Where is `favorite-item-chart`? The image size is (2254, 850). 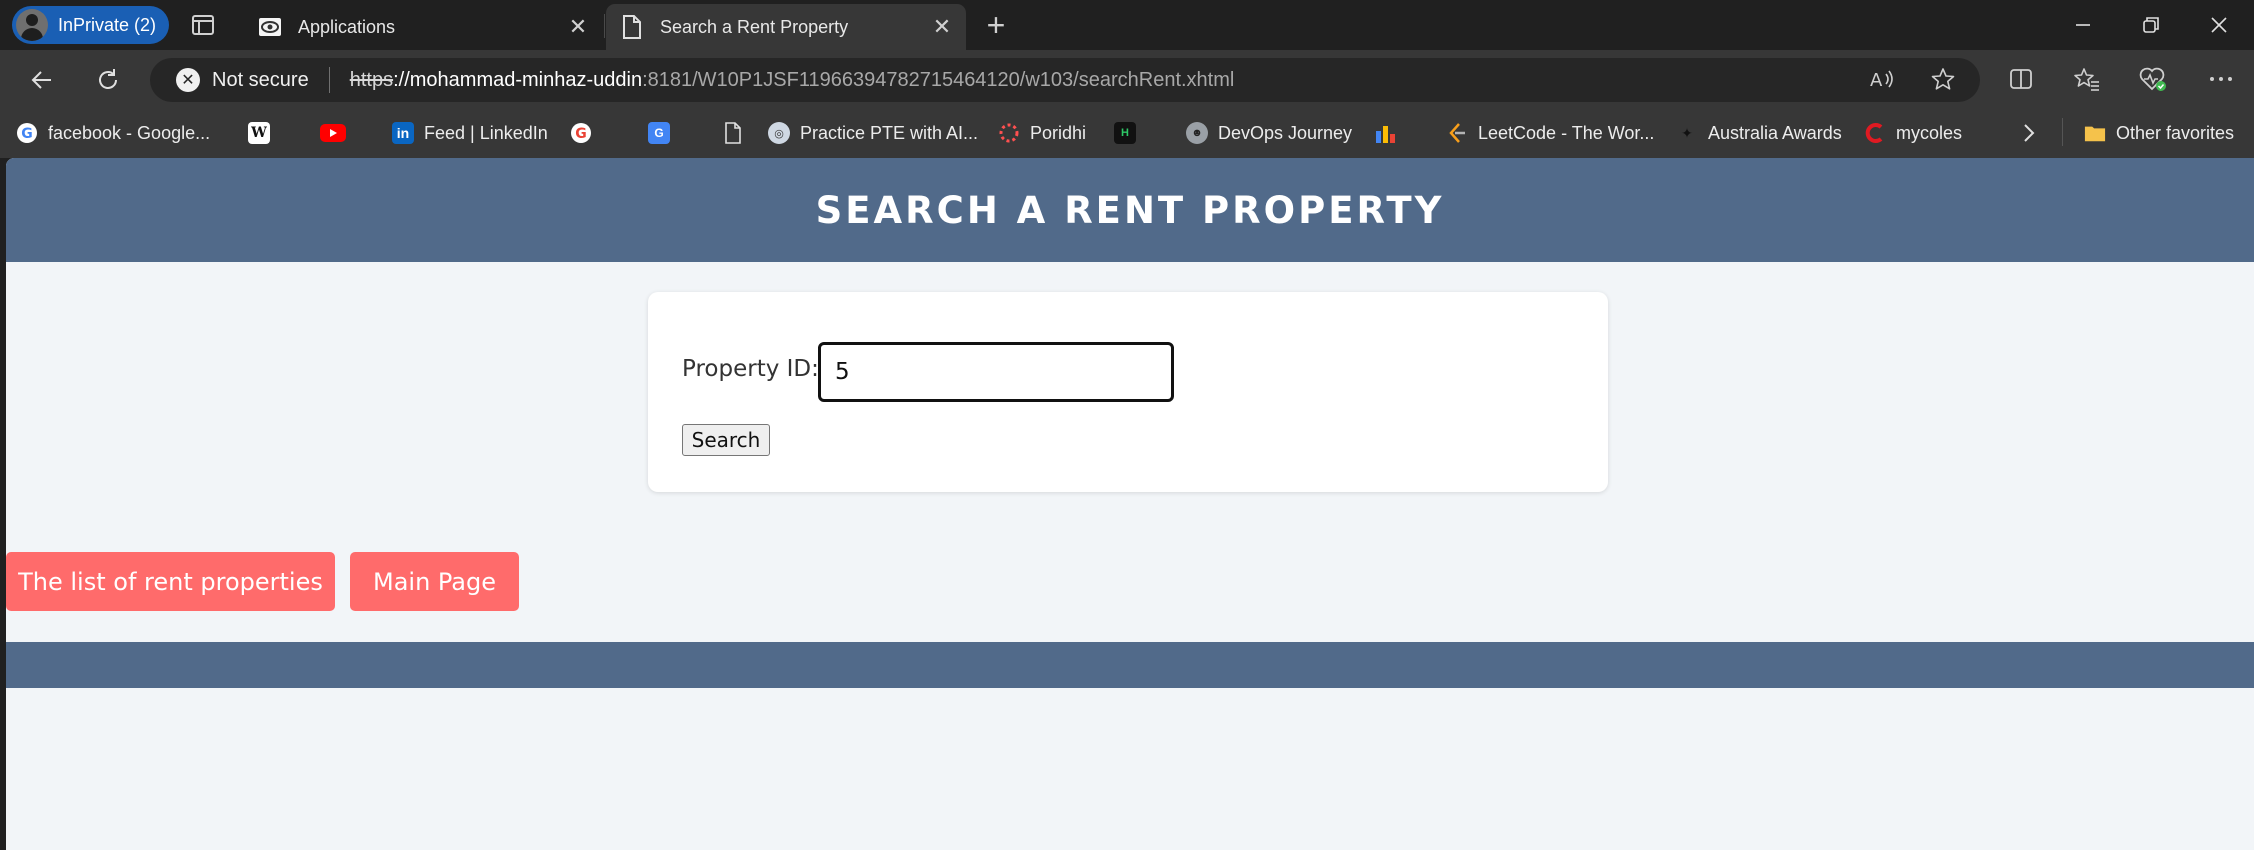 favorite-item-chart is located at coordinates (1390, 133).